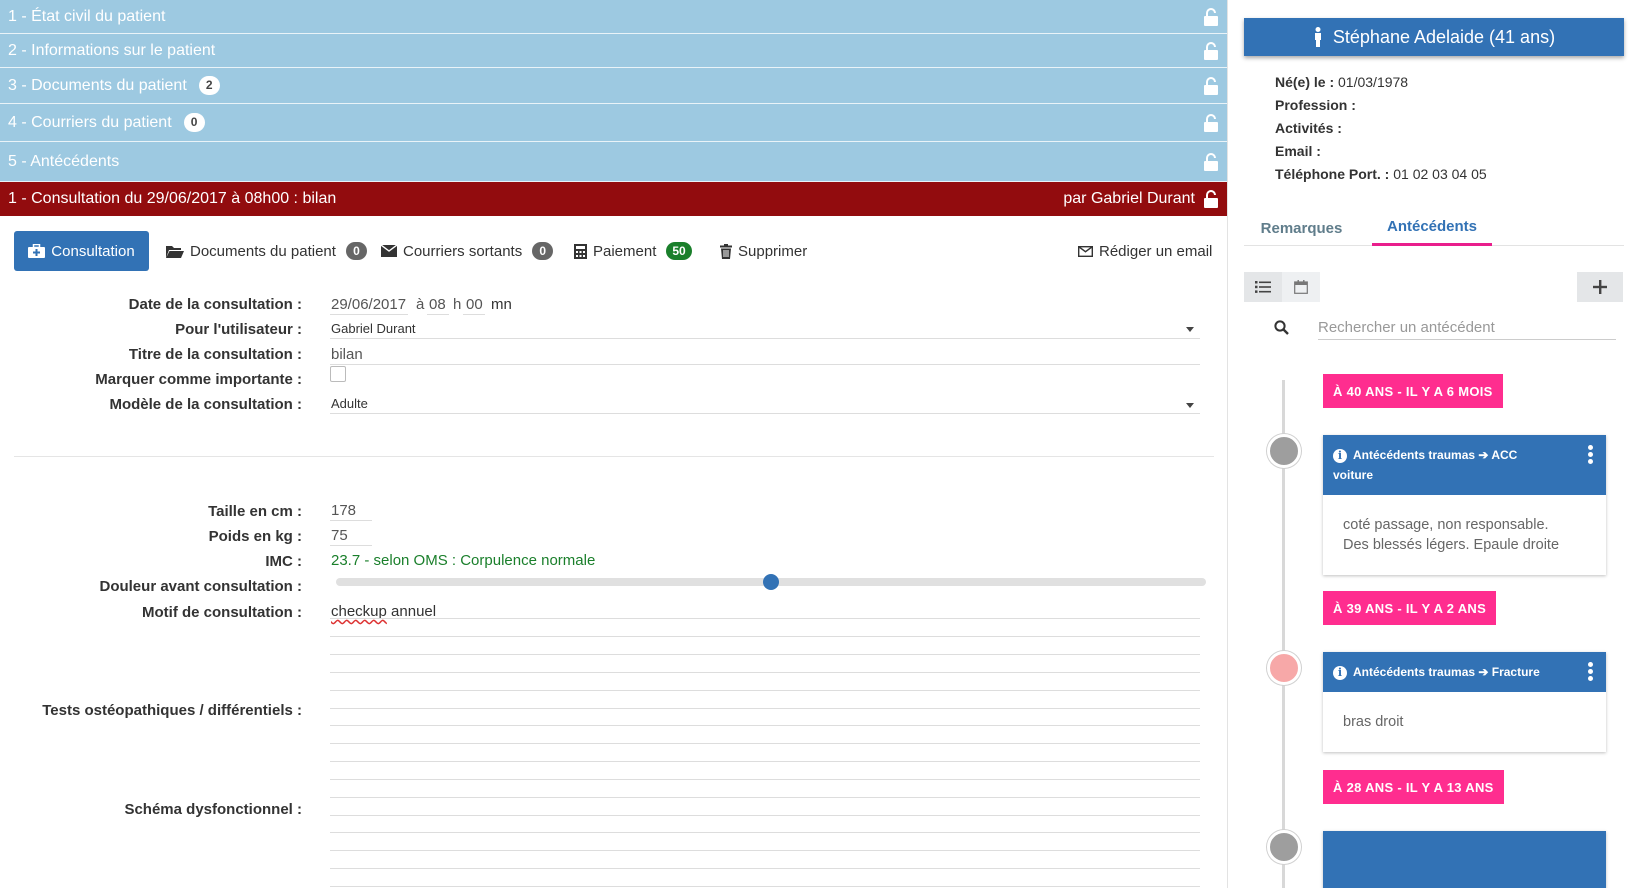  I want to click on courriers-tab: Courriers sortants 0, so click(467, 251).